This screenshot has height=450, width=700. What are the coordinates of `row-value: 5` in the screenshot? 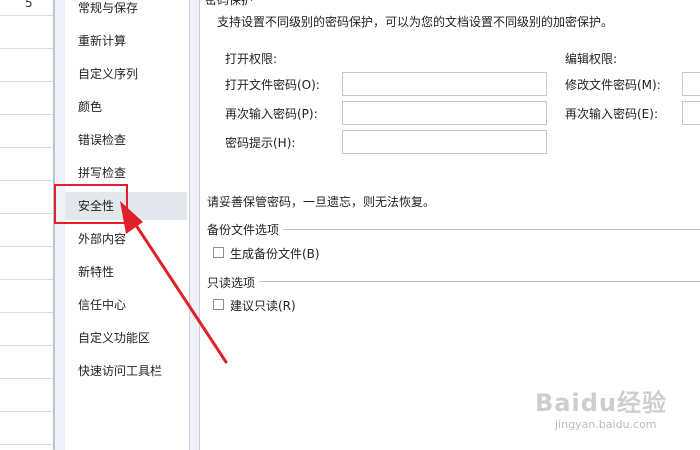 It's located at (29, 5).